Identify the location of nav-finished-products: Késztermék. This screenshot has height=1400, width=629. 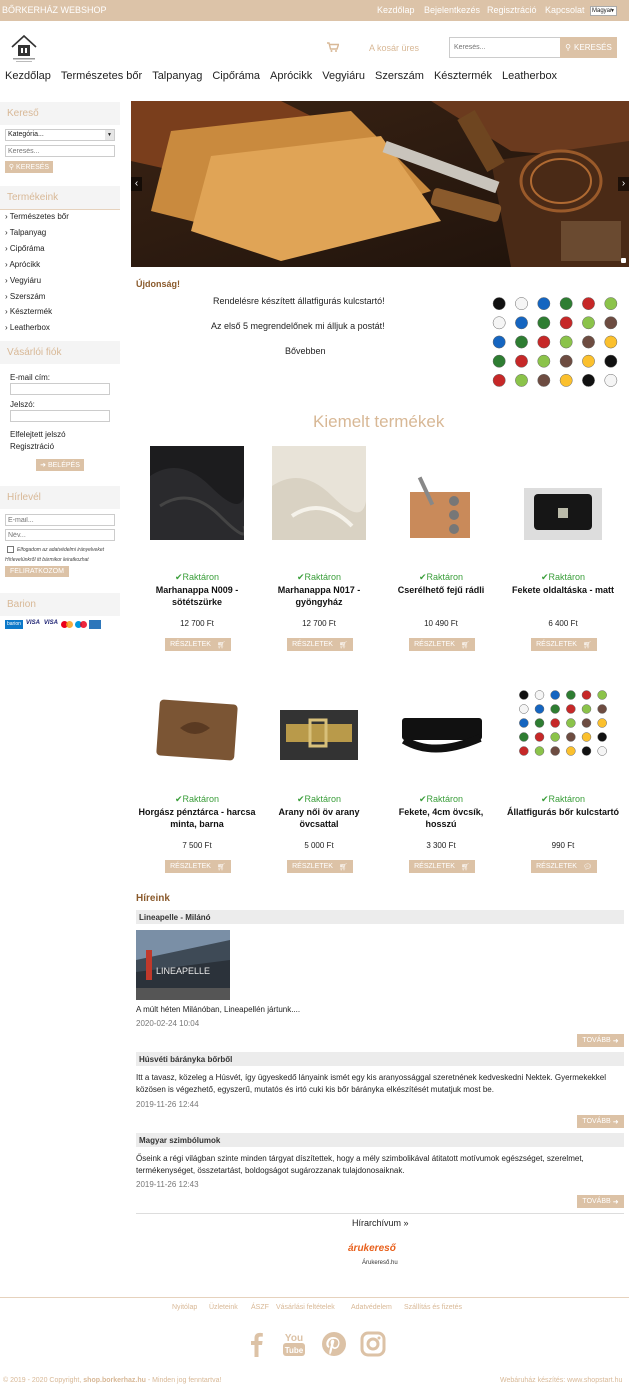
(463, 78).